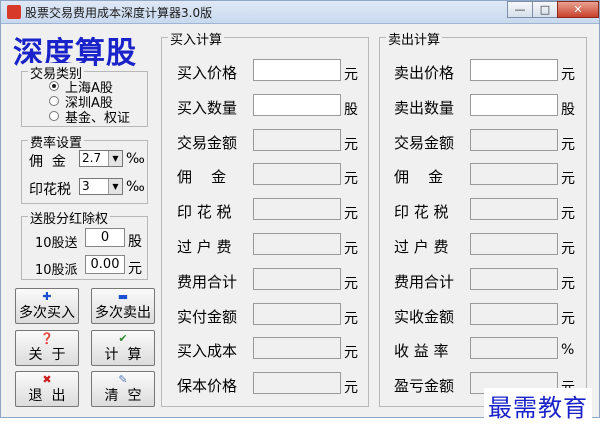  I want to click on rate-settings-caption: 费率设置, so click(56, 141).